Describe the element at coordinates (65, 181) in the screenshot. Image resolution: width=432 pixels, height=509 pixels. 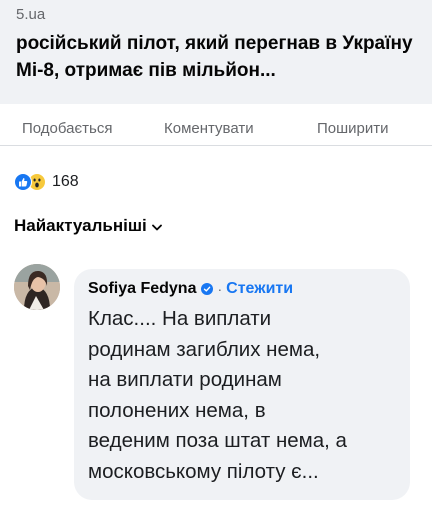
I see `reaction-count: 168` at that location.